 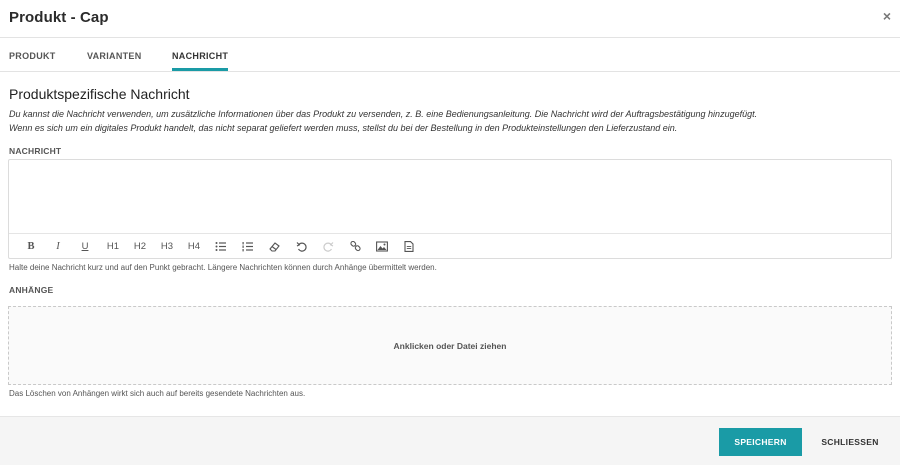 What do you see at coordinates (140, 247) in the screenshot?
I see `h2-button: H2` at bounding box center [140, 247].